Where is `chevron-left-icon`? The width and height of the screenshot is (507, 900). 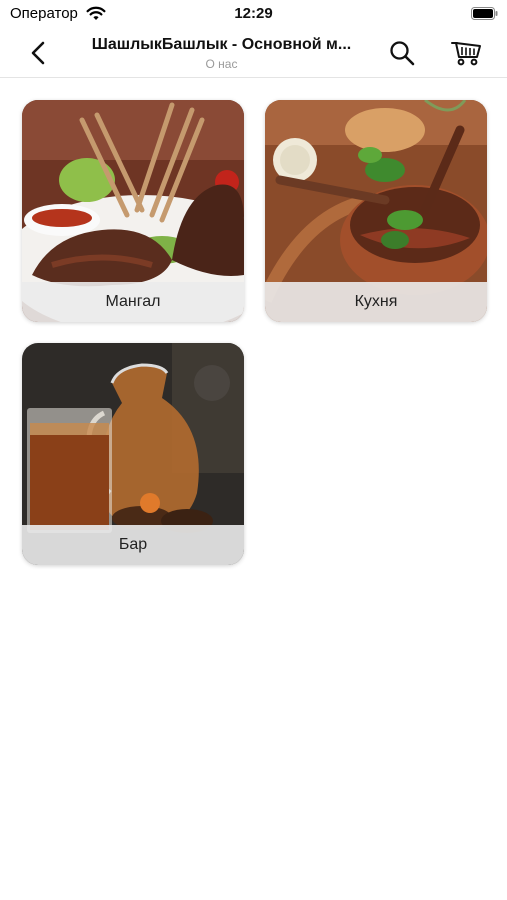
chevron-left-icon is located at coordinates (38, 53).